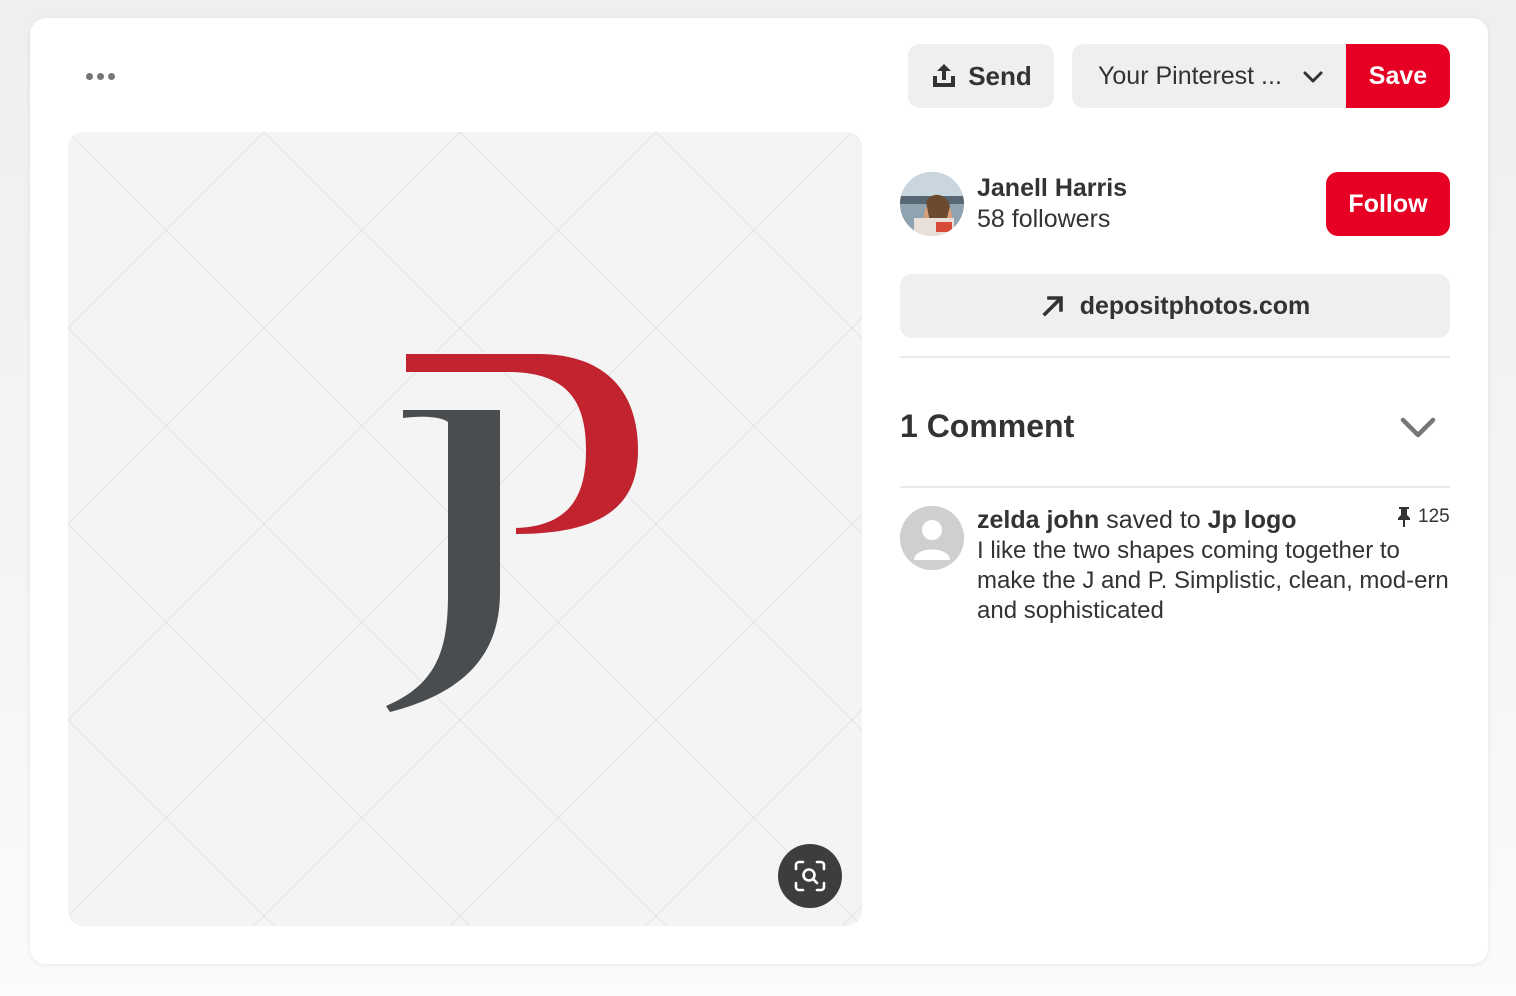 The width and height of the screenshot is (1516, 996). What do you see at coordinates (987, 426) in the screenshot?
I see `comments-heading: 1 Comment` at bounding box center [987, 426].